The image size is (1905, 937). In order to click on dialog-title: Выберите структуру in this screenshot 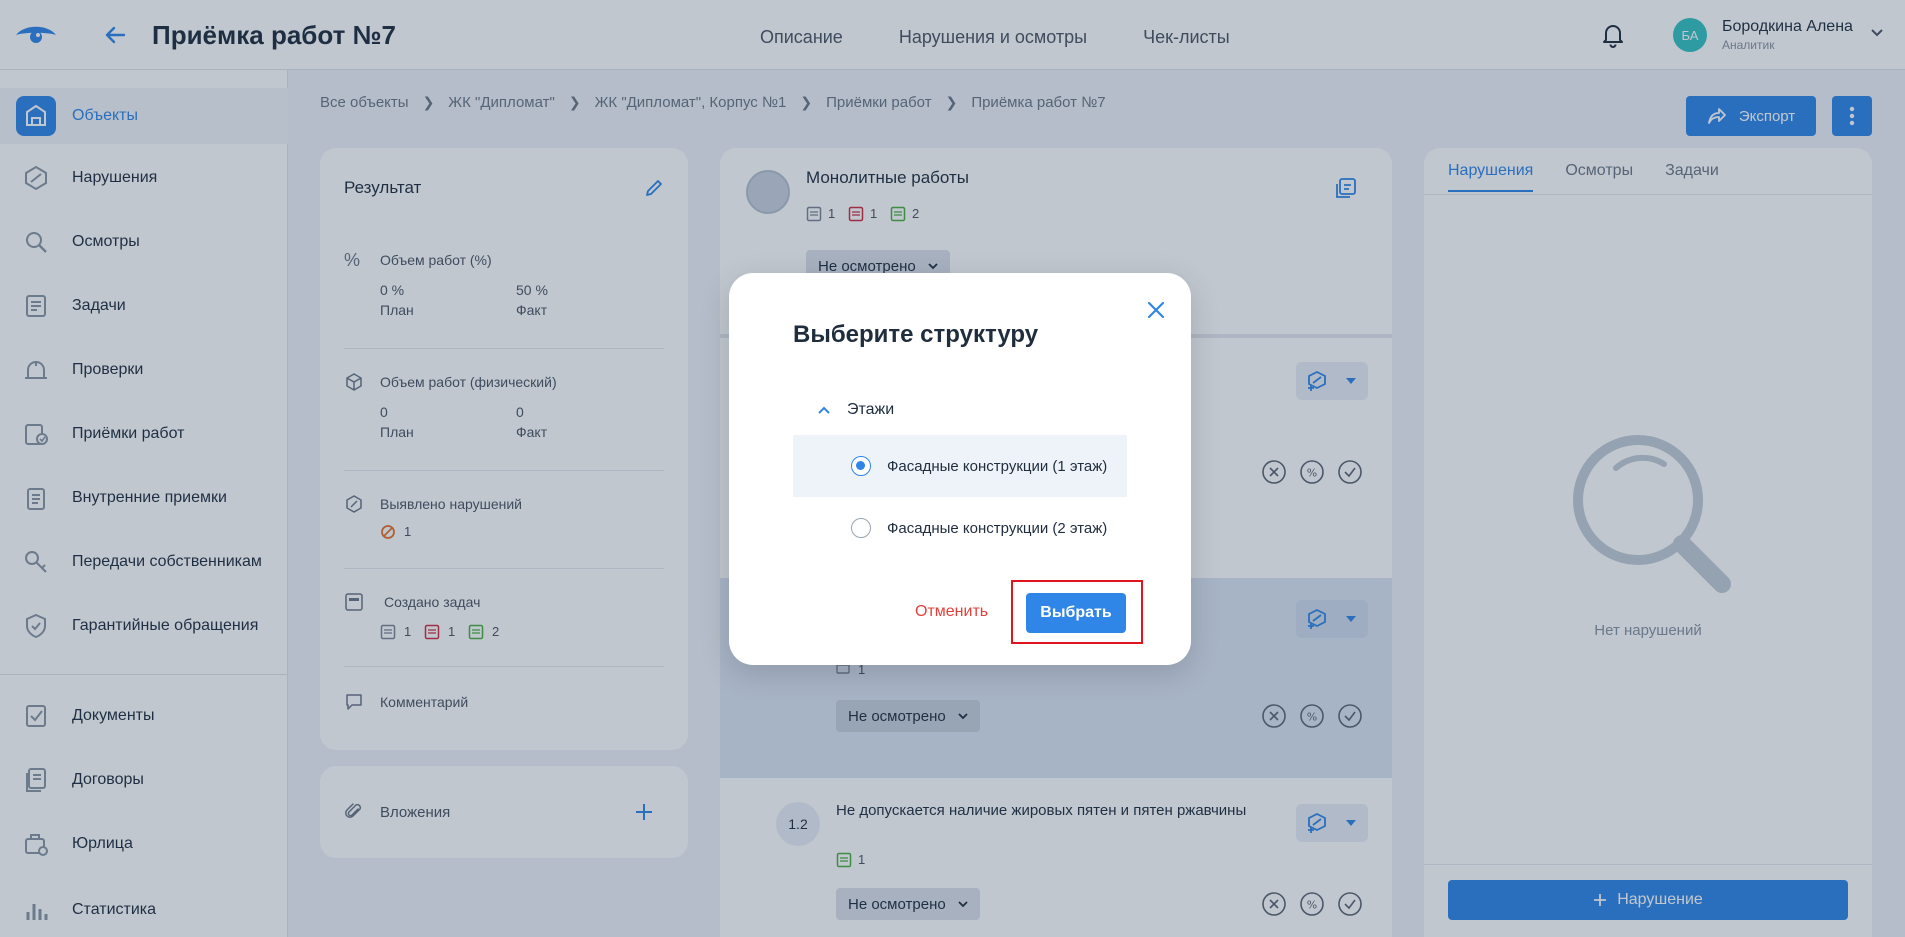, I will do `click(916, 334)`.